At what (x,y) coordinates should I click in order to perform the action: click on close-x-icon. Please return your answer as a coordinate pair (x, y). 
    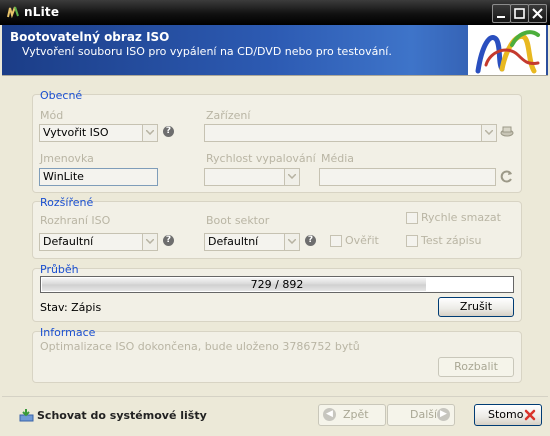
    Looking at the image, I should click on (530, 415).